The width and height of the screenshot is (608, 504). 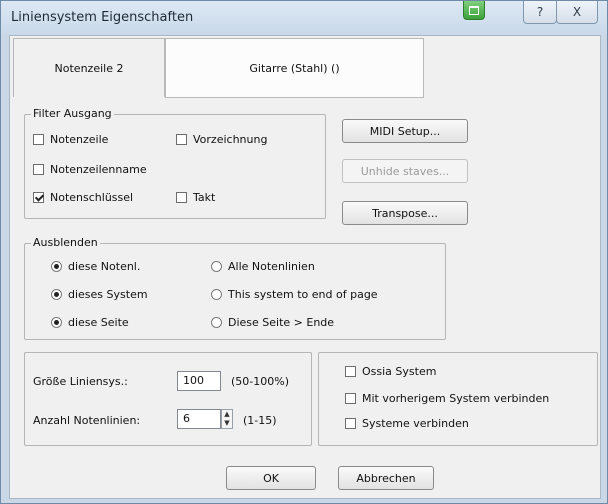 What do you see at coordinates (415, 423) in the screenshot?
I see `checkbox-label: Systeme verbinden` at bounding box center [415, 423].